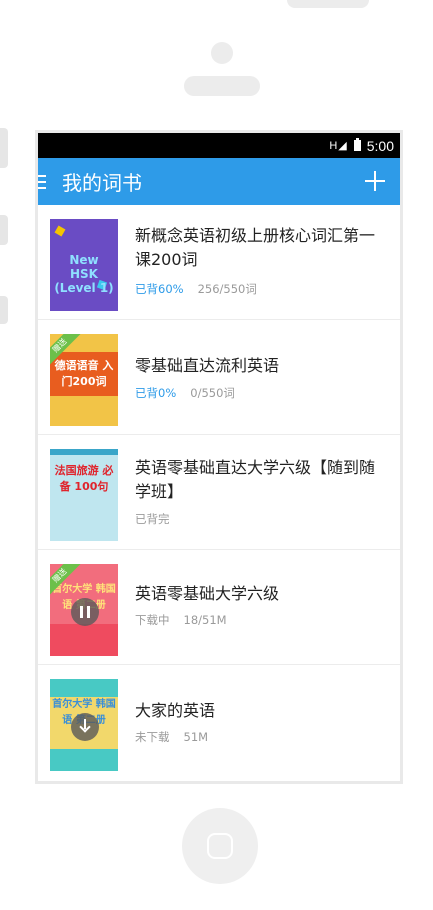  Describe the element at coordinates (328, 4) in the screenshot. I see `phone-top-edge` at that location.